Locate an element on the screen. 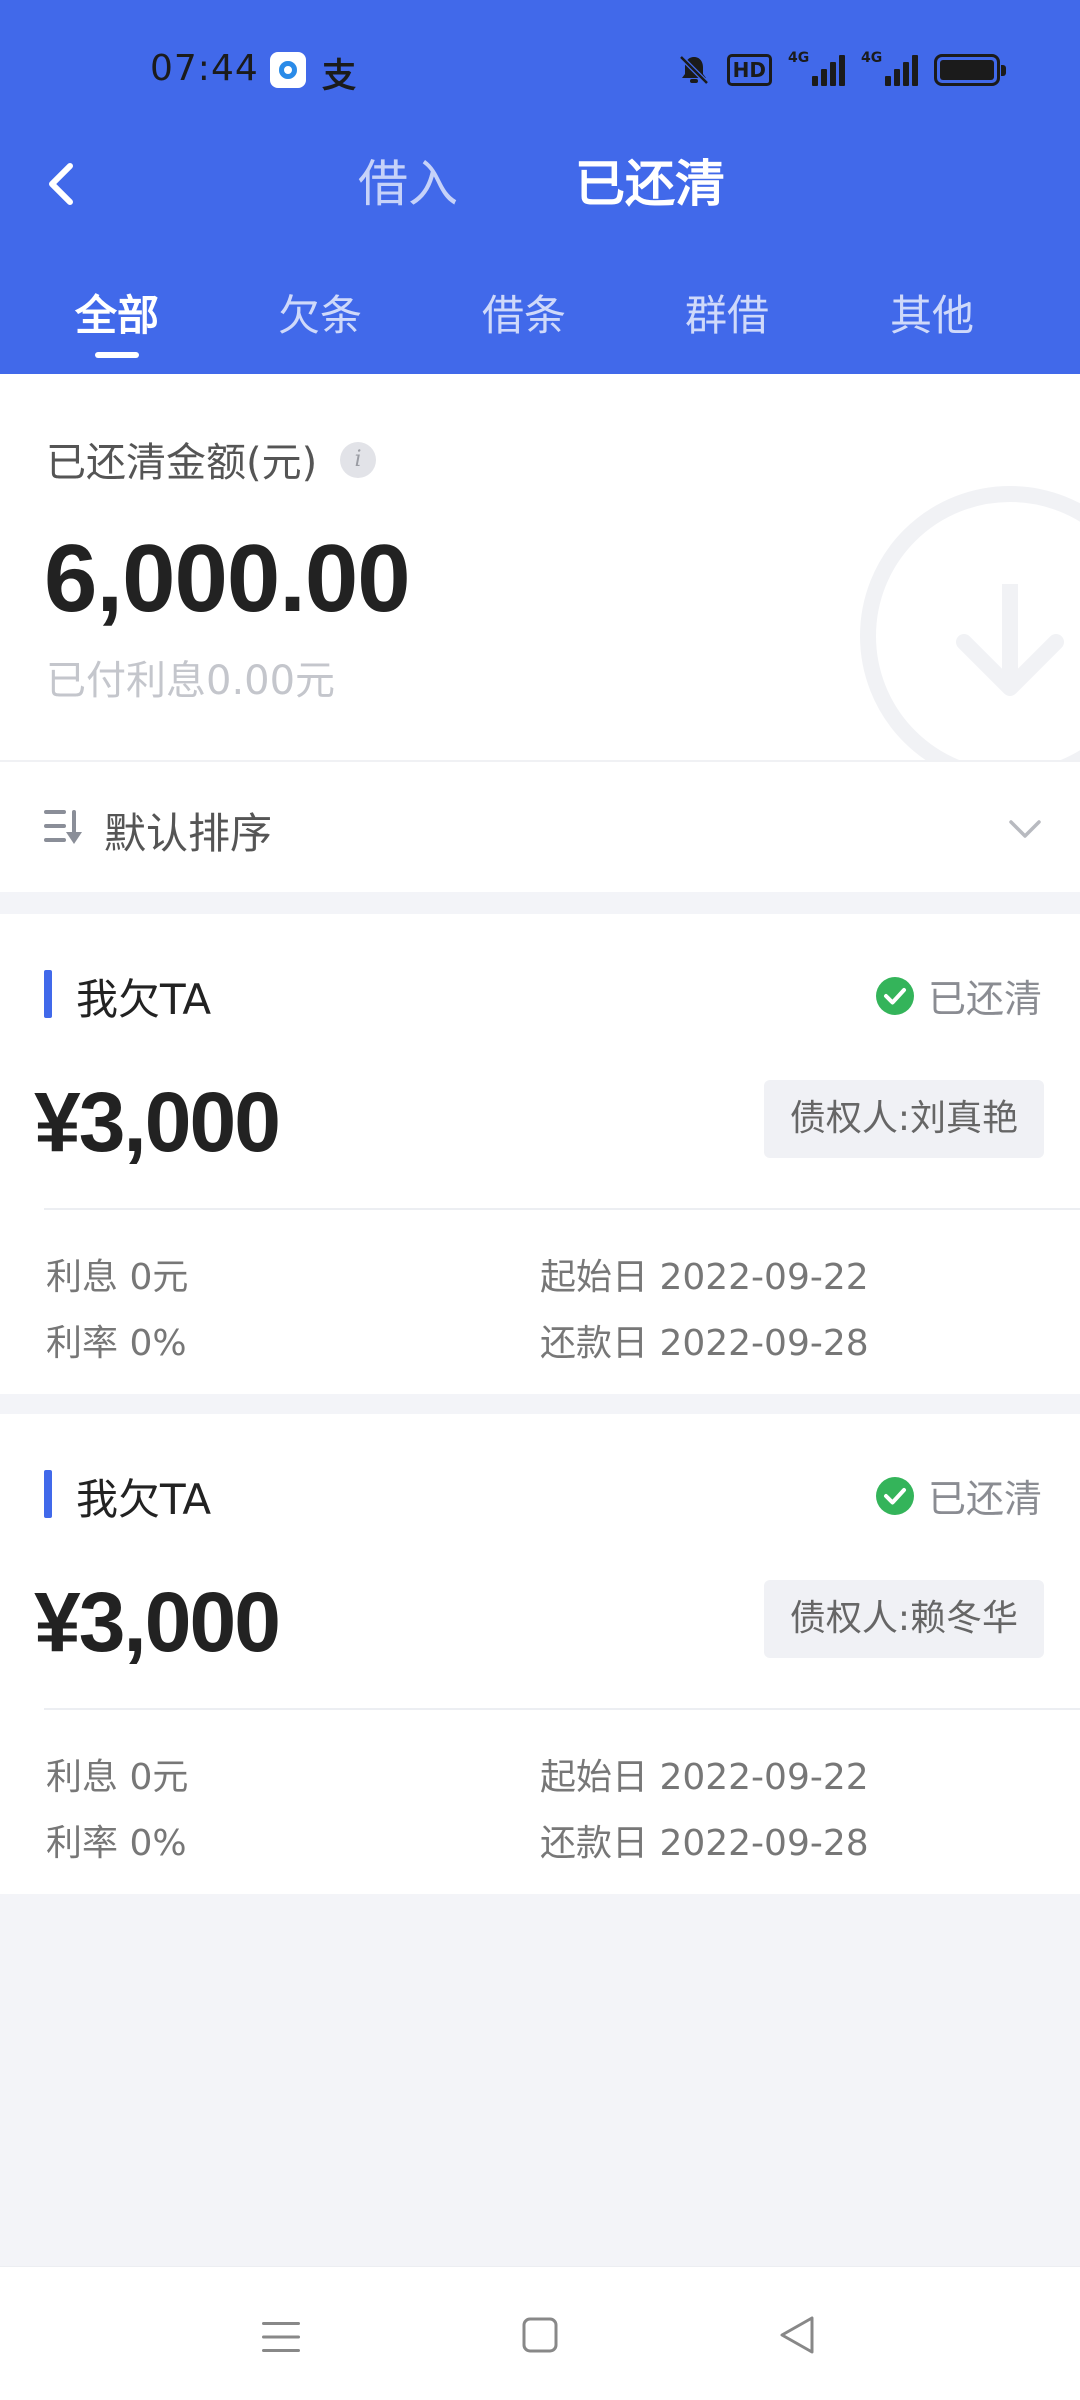 The width and height of the screenshot is (1080, 2400). alipay-icon: 支 is located at coordinates (339, 76).